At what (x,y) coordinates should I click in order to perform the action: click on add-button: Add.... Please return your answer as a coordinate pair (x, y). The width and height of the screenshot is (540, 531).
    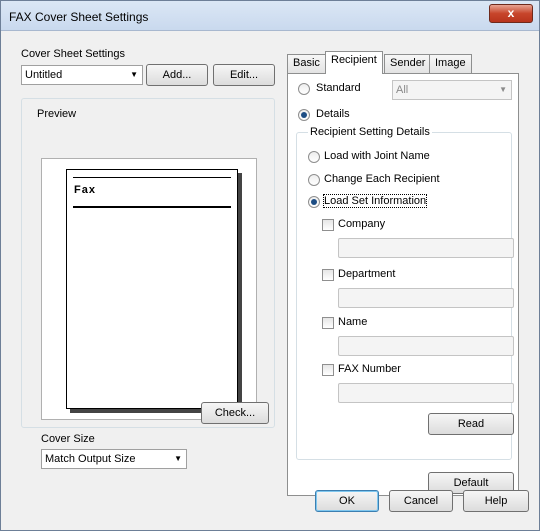
    Looking at the image, I should click on (177, 75).